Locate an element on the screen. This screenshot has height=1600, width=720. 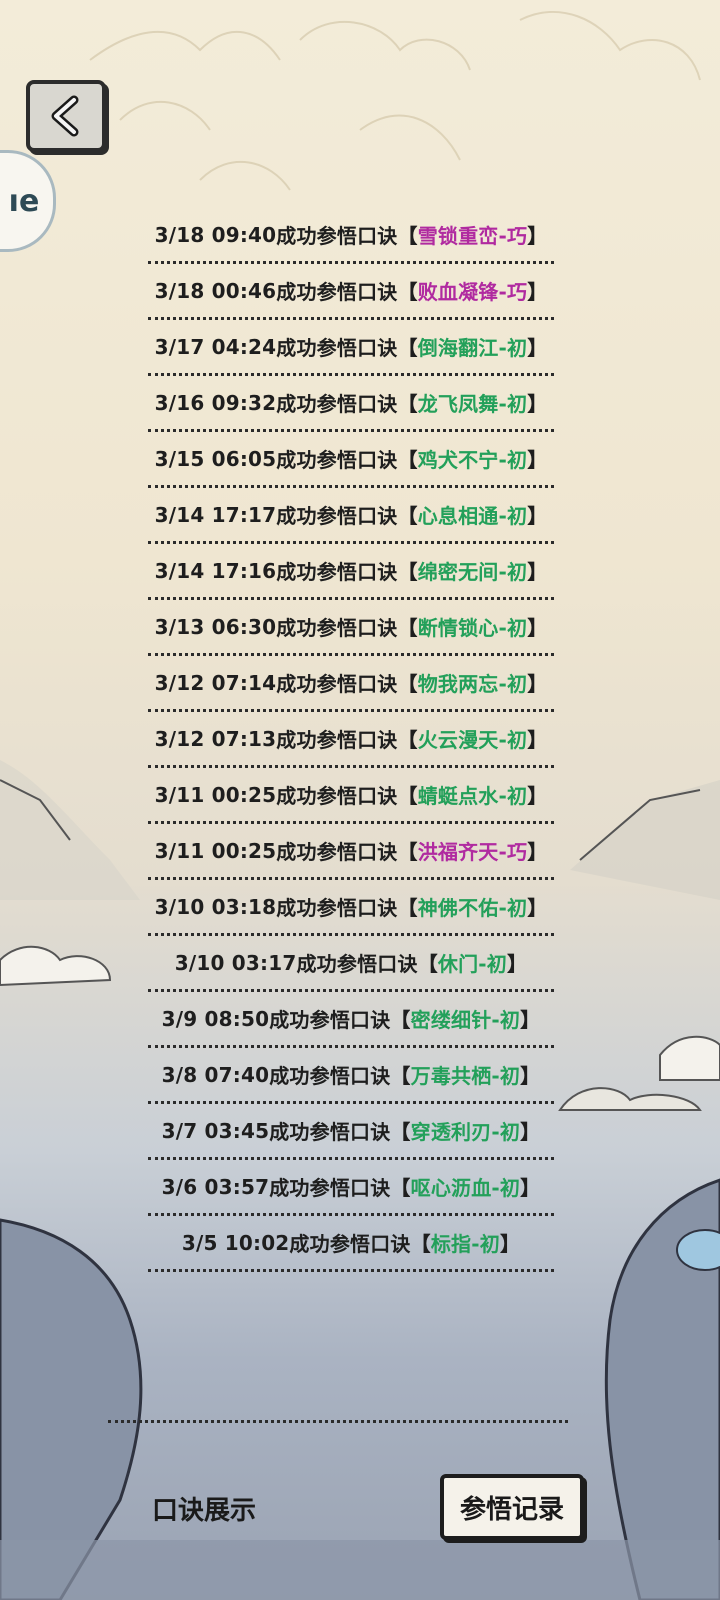
record-row: 3/18 09:40 成功参悟口诀【雪锁重峦-巧】 is located at coordinates (351, 236).